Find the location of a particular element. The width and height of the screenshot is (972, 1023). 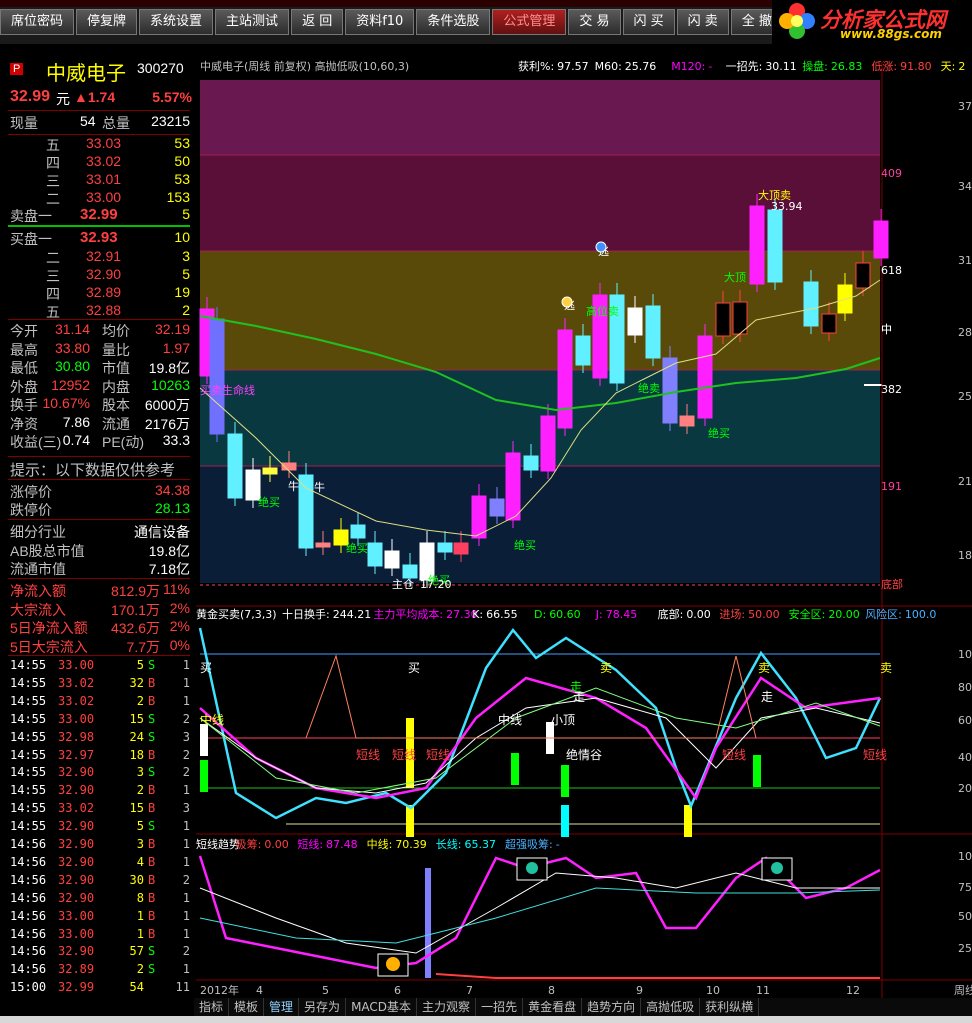

indicator-tab: 一招先 is located at coordinates (500, 1007).